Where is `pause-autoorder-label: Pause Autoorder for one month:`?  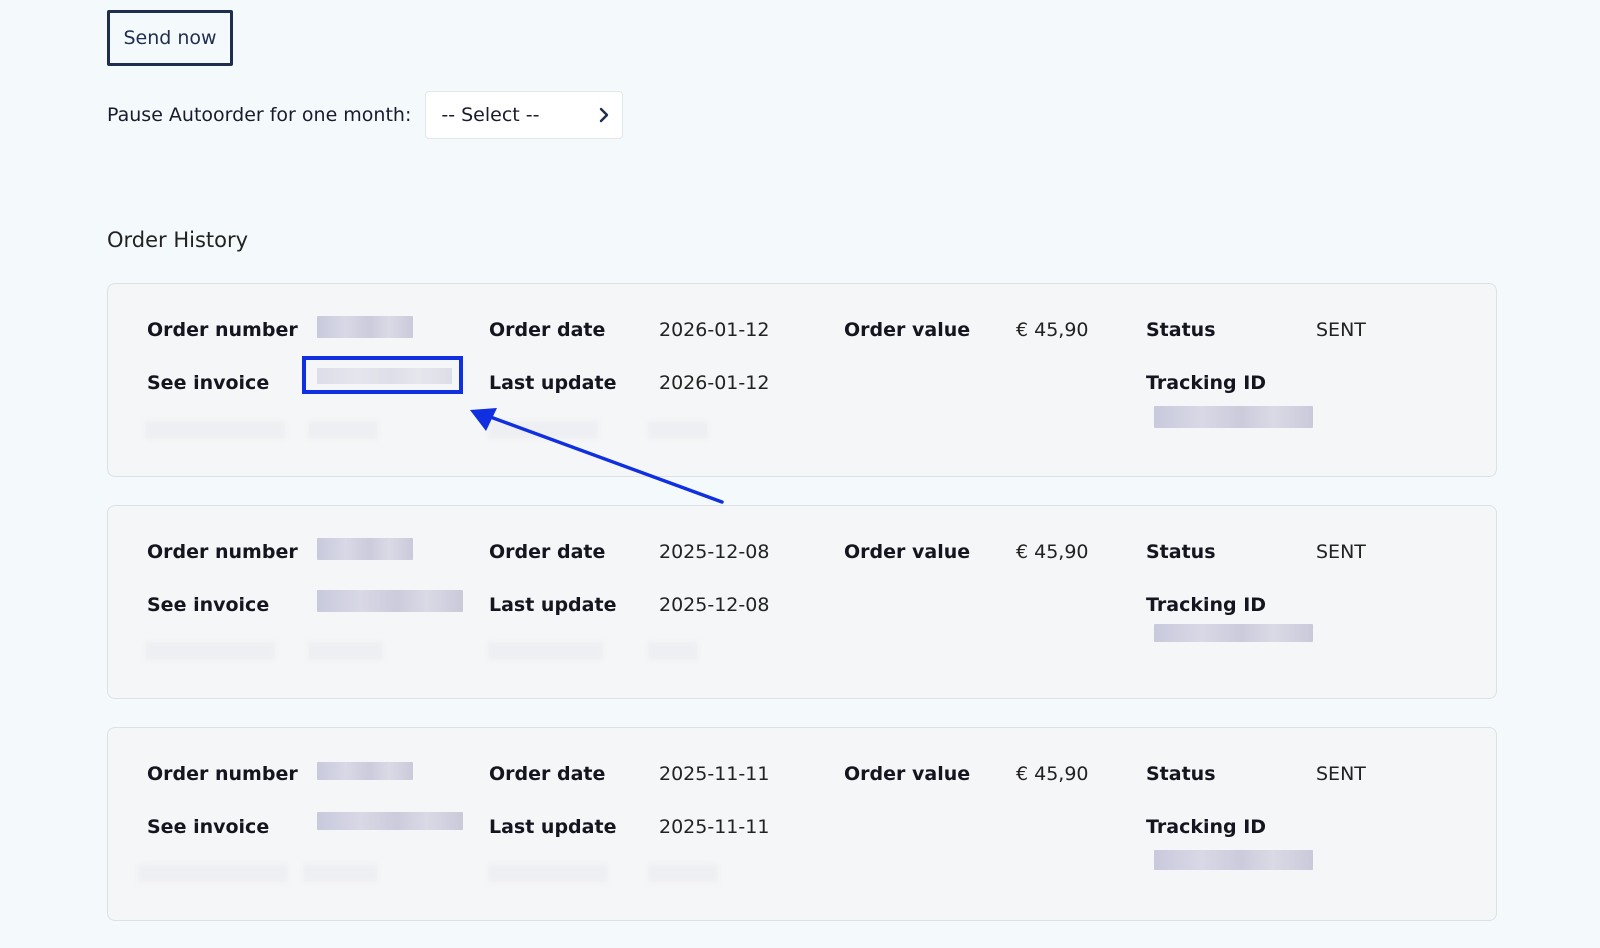 pause-autoorder-label: Pause Autoorder for one month: is located at coordinates (259, 115).